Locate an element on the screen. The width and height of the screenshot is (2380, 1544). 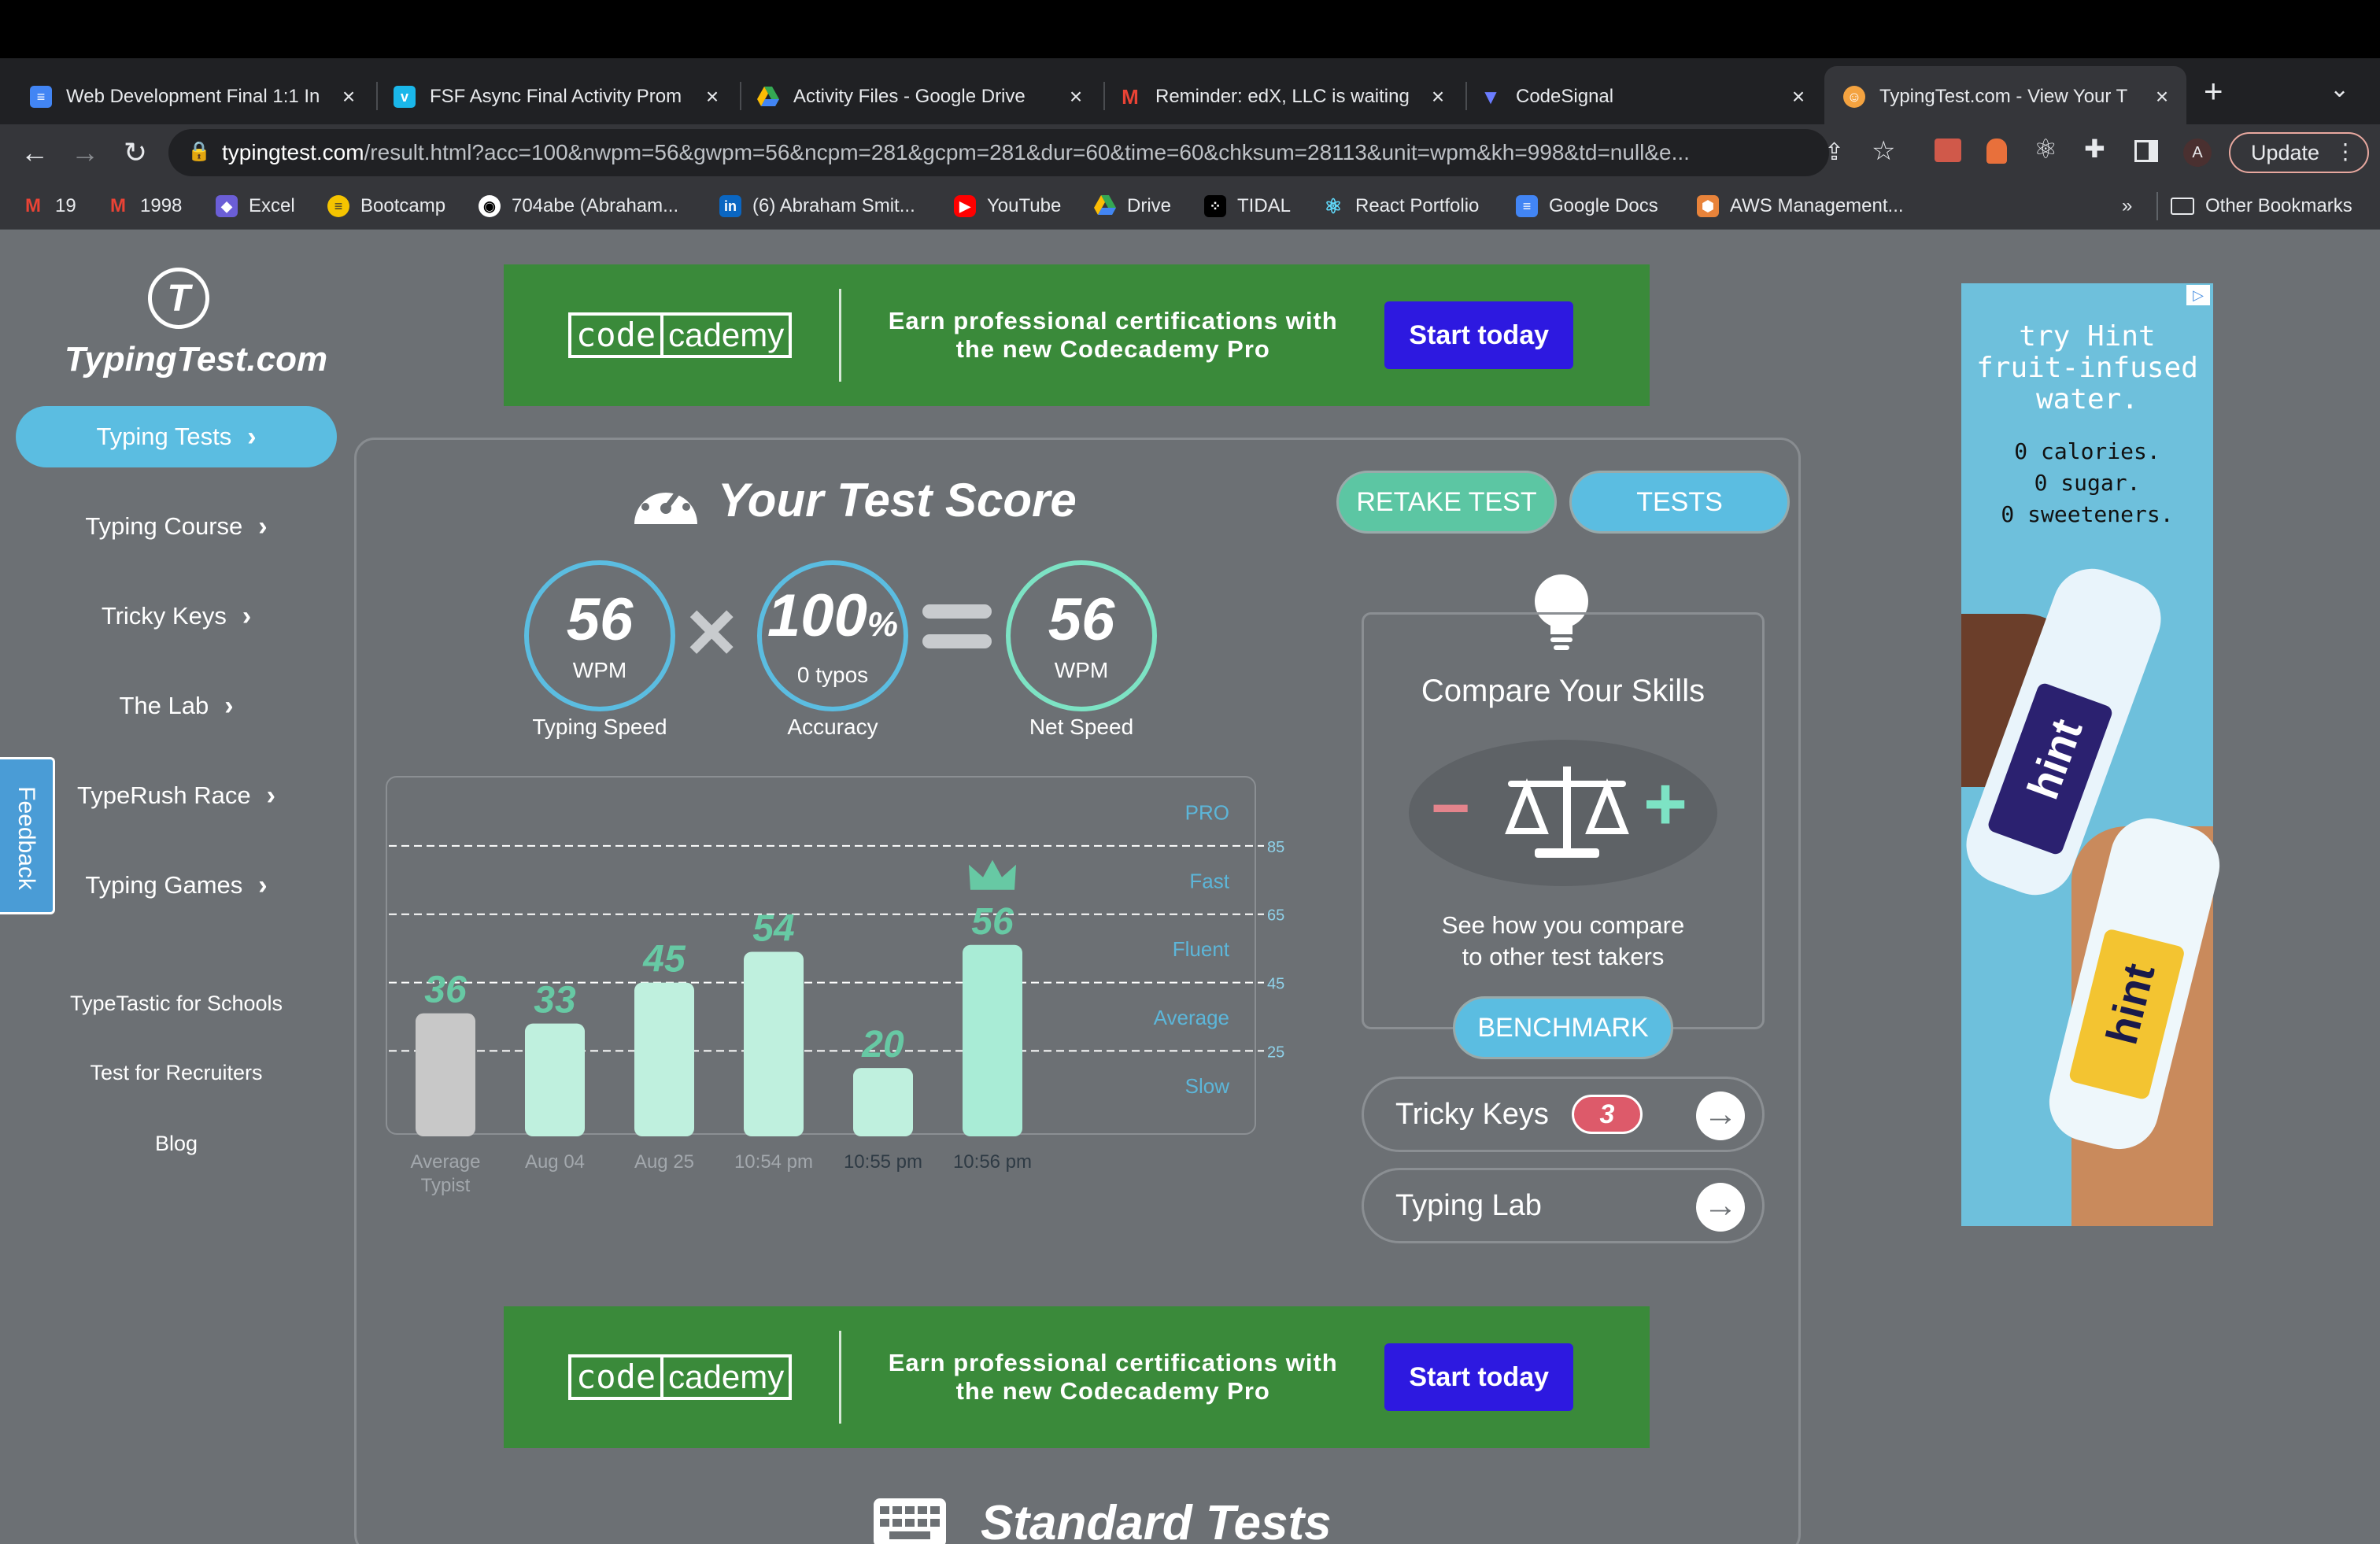
link-typetastic-schools: TypeTastic for Schools is located at coordinates (176, 1004).